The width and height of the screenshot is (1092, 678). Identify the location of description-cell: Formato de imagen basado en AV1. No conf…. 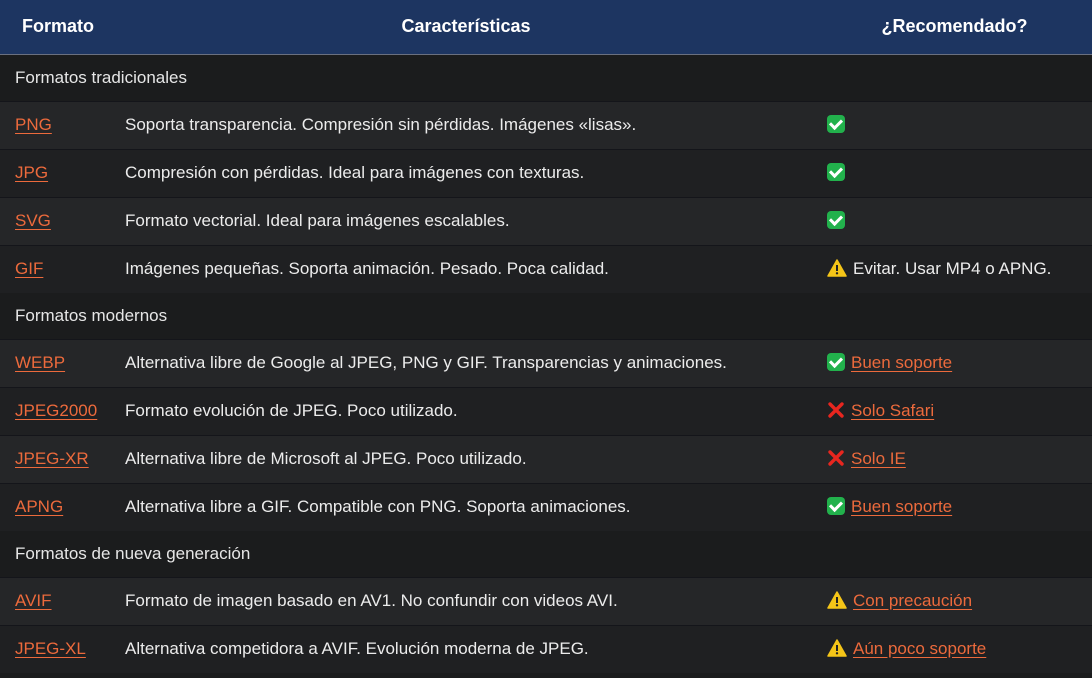
(466, 600).